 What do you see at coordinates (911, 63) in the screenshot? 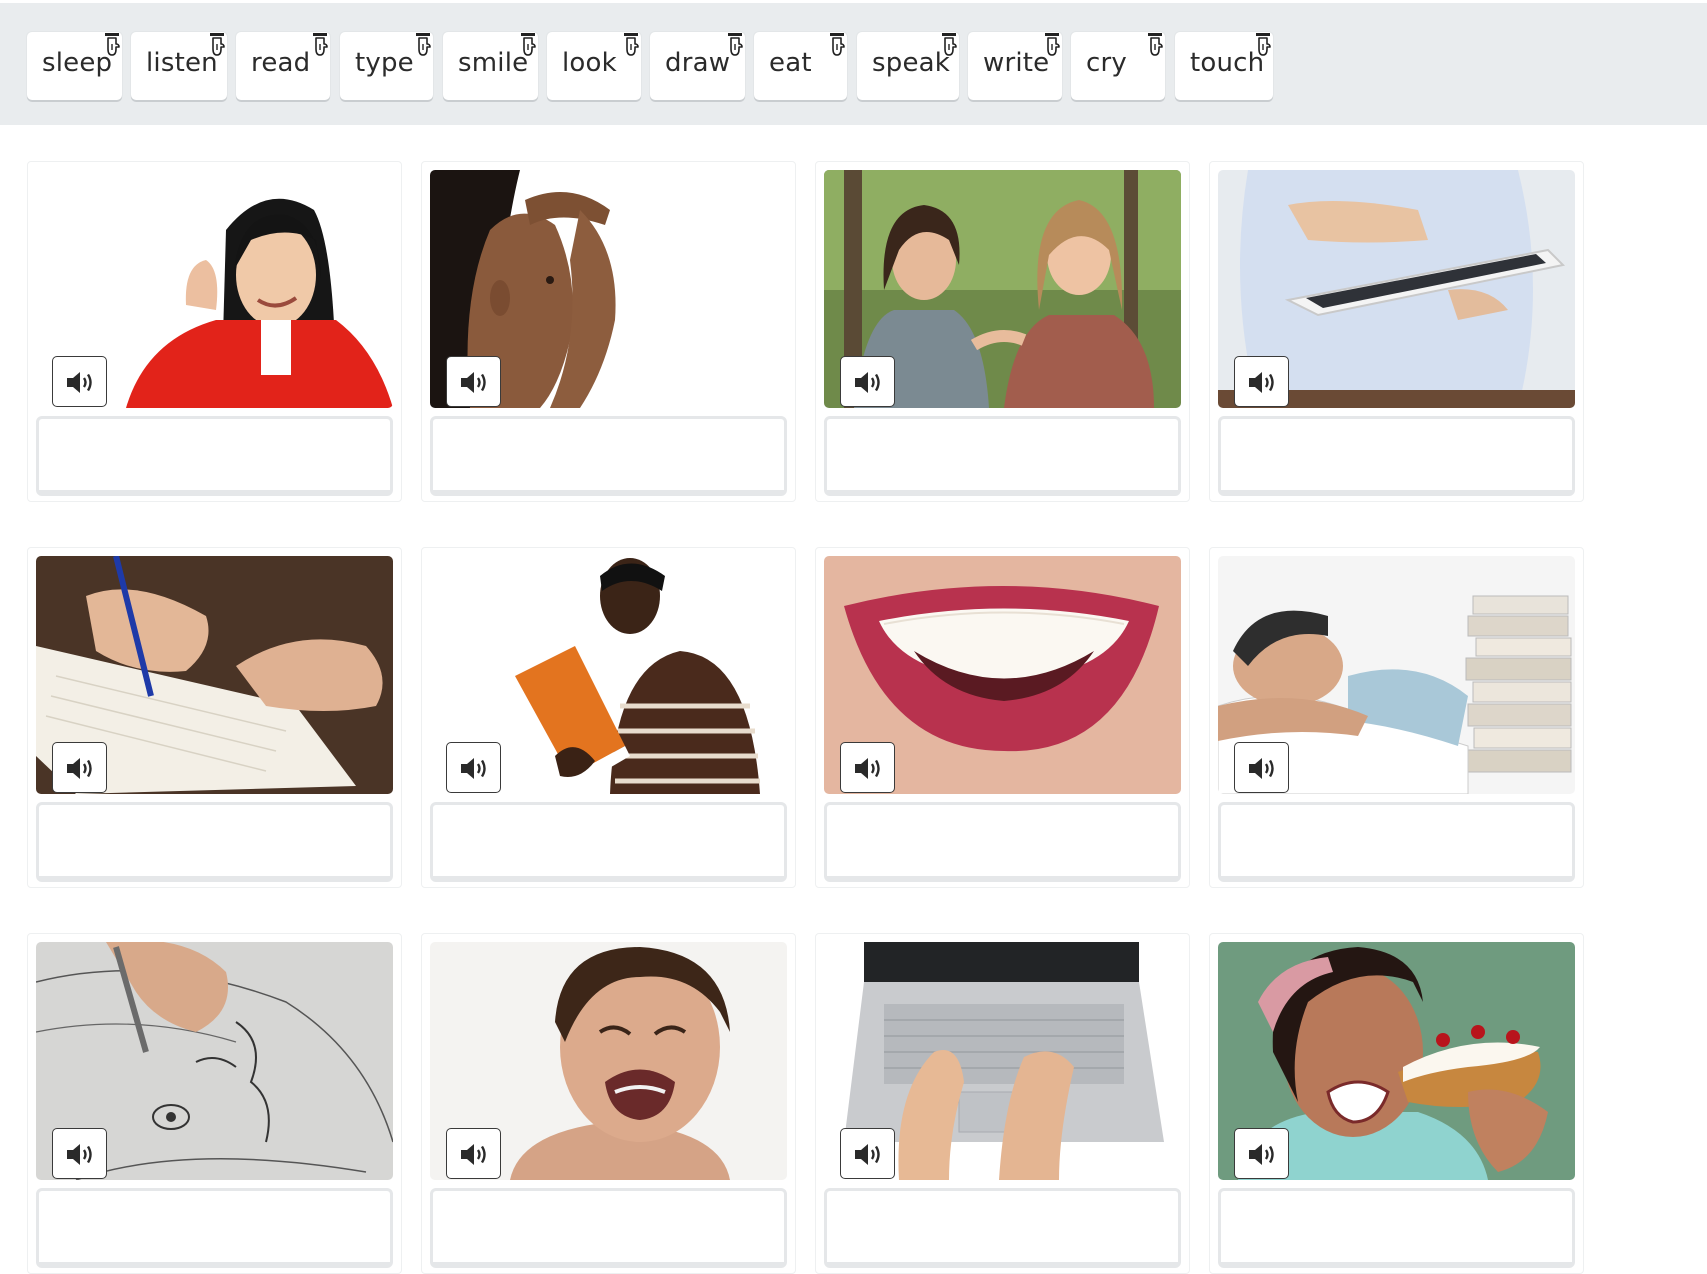
I see `word-chip-label: speak` at bounding box center [911, 63].